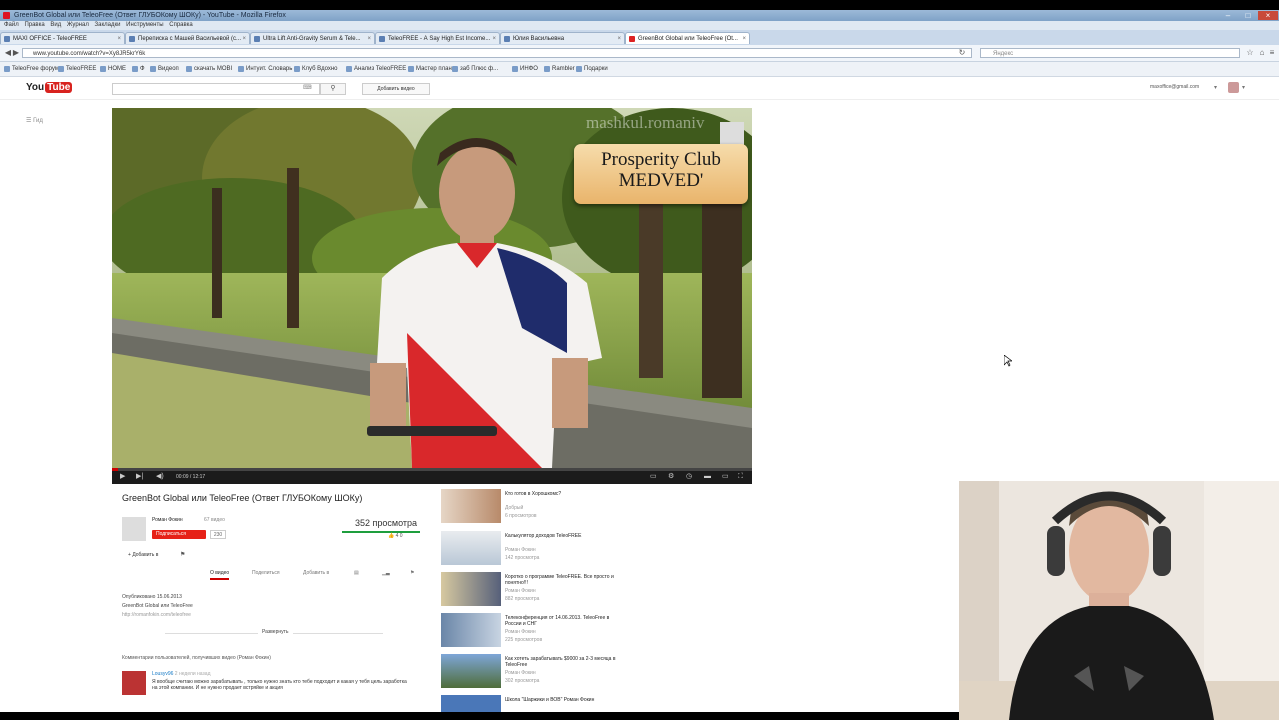 This screenshot has height=720, width=1279. What do you see at coordinates (437, 38) in the screenshot?
I see `tab-teleofree: TeleoFREE - А Say High Est Income... ×` at bounding box center [437, 38].